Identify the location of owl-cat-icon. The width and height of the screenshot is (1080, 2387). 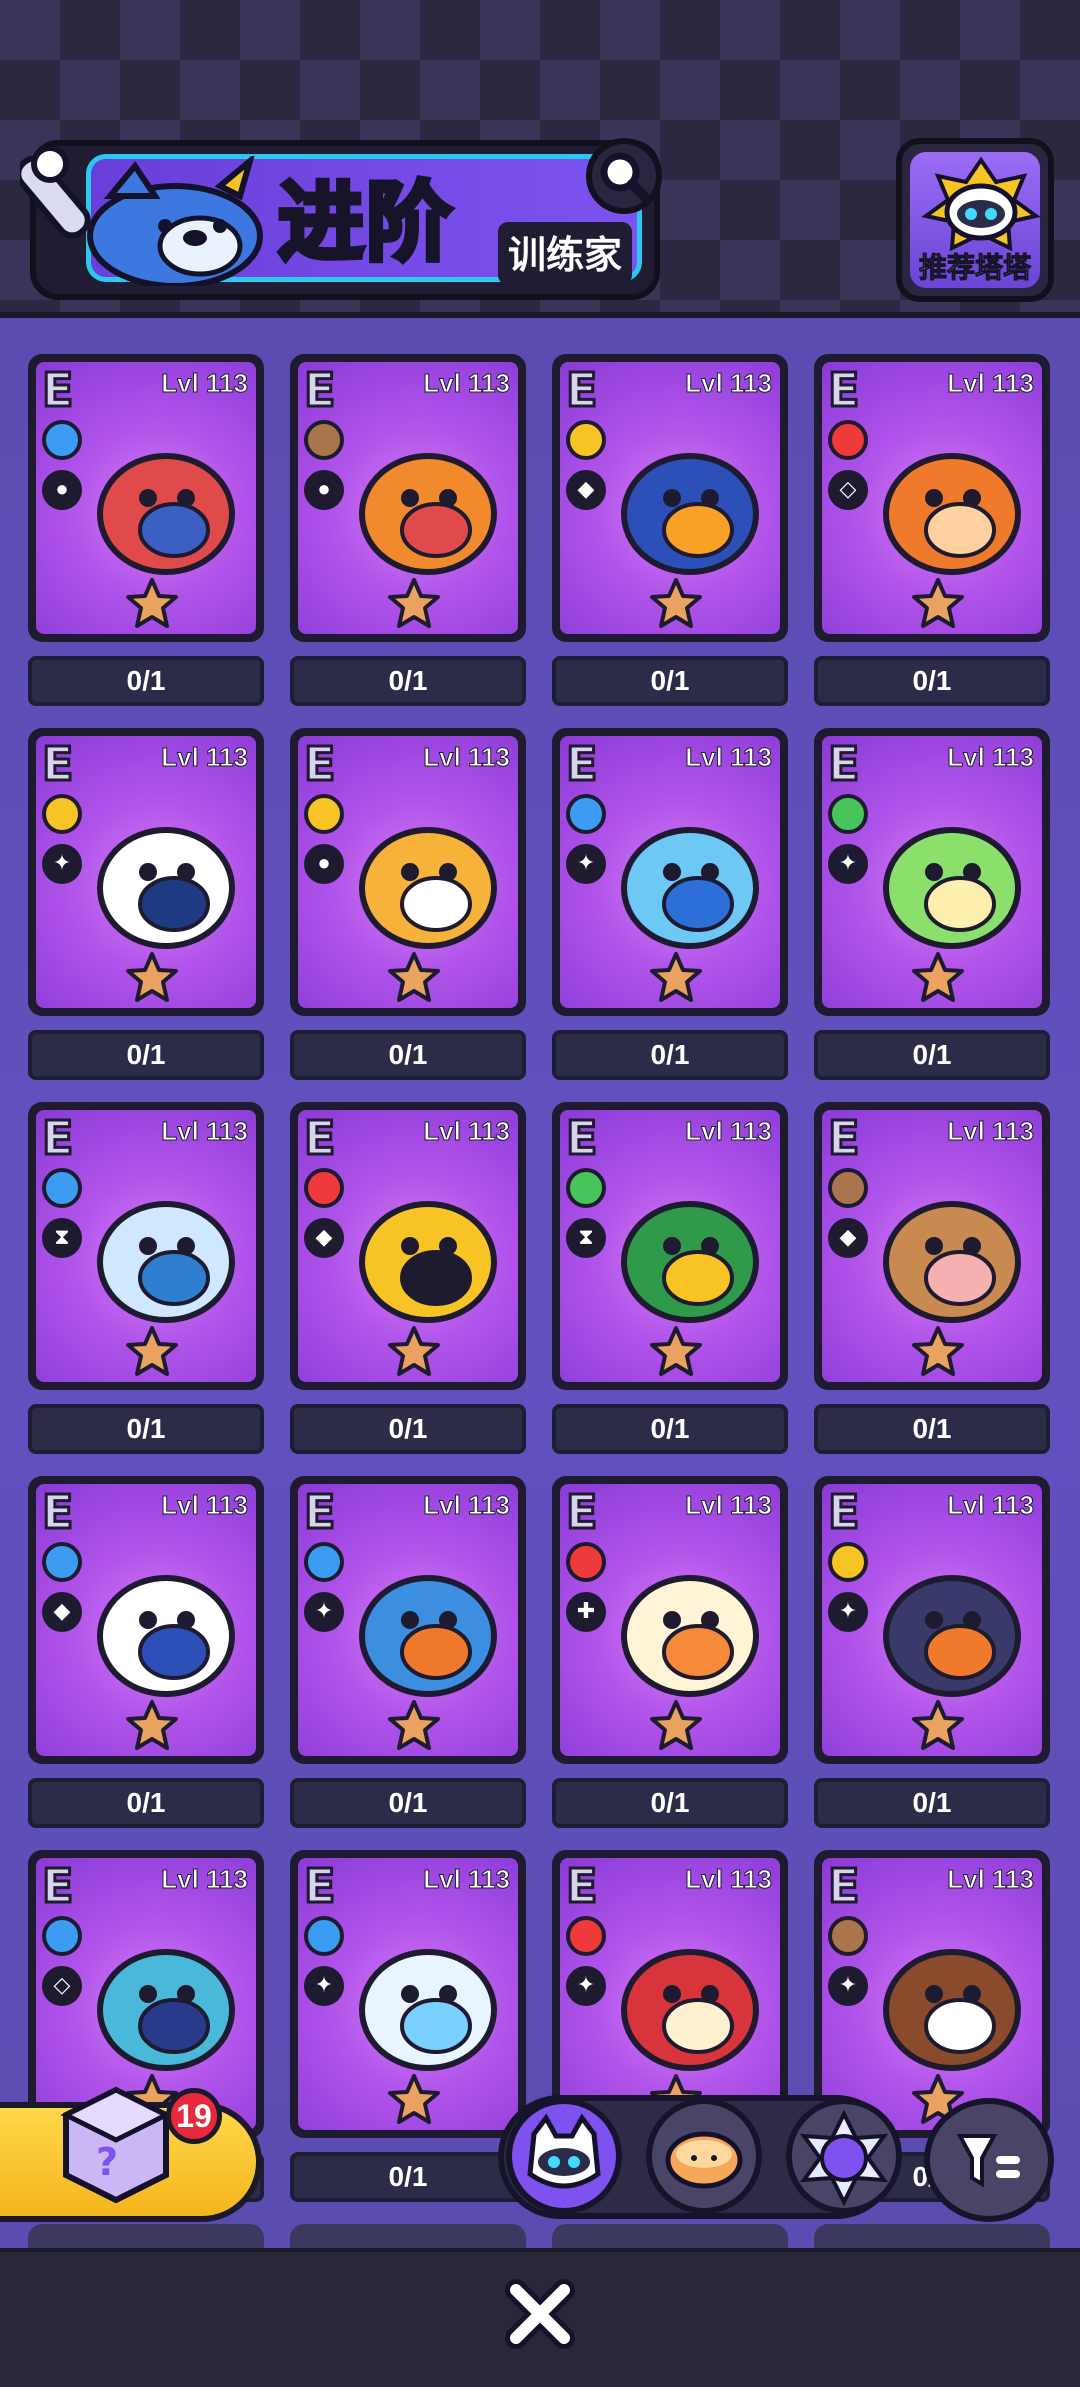
(690, 1262).